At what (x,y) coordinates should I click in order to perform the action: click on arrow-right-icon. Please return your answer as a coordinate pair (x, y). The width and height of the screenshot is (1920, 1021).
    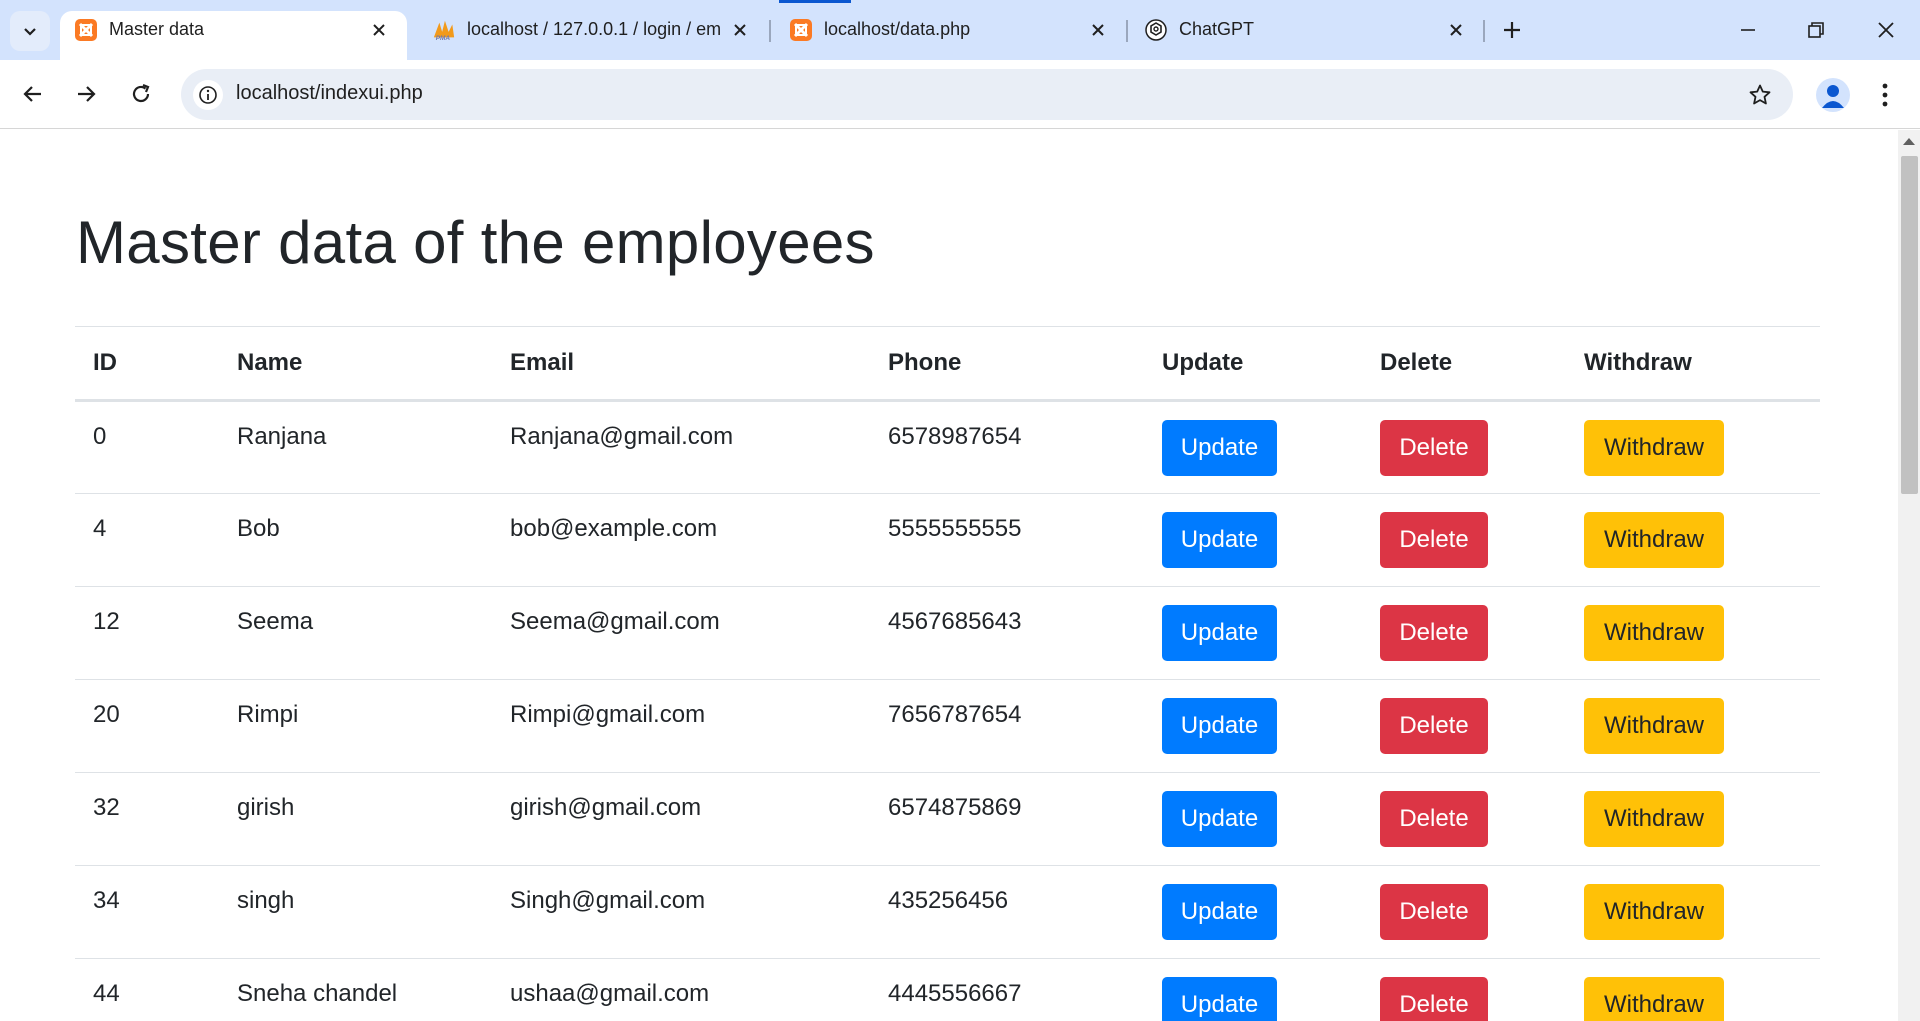
    Looking at the image, I should click on (87, 94).